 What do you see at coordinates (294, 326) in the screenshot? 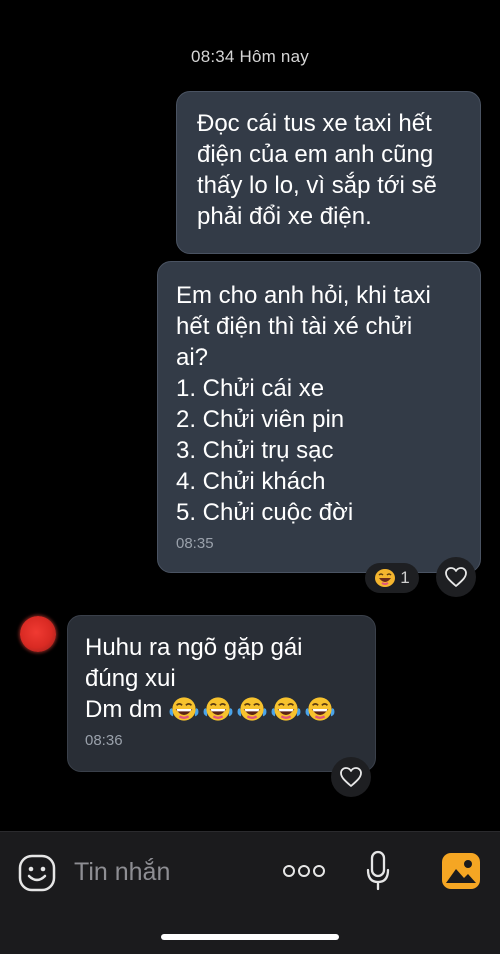
I see `message-text: hết điện thì tài xé chửi` at bounding box center [294, 326].